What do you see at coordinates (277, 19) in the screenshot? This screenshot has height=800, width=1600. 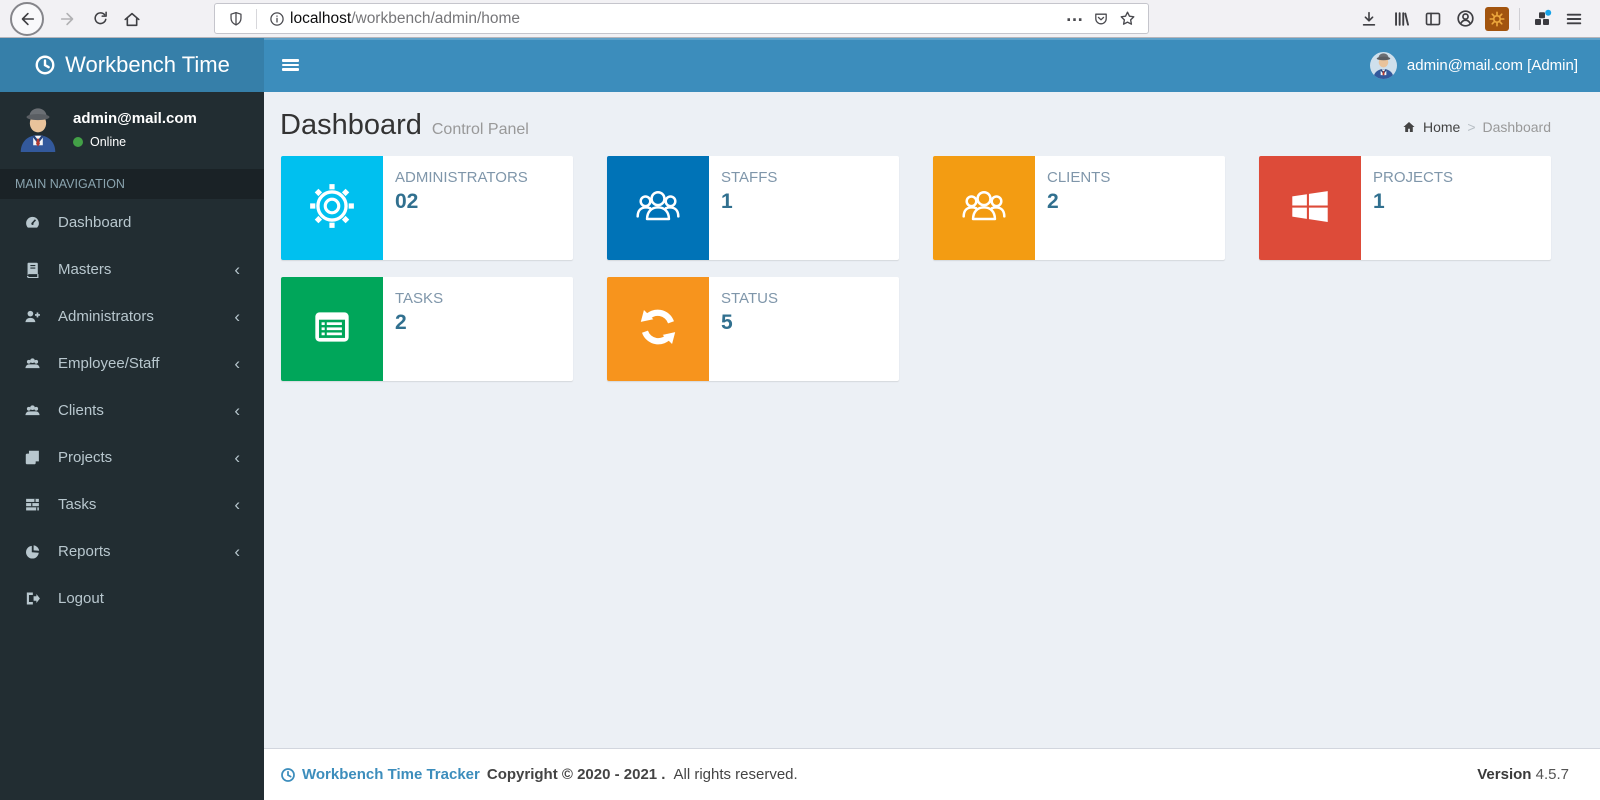 I see `site-info-icon` at bounding box center [277, 19].